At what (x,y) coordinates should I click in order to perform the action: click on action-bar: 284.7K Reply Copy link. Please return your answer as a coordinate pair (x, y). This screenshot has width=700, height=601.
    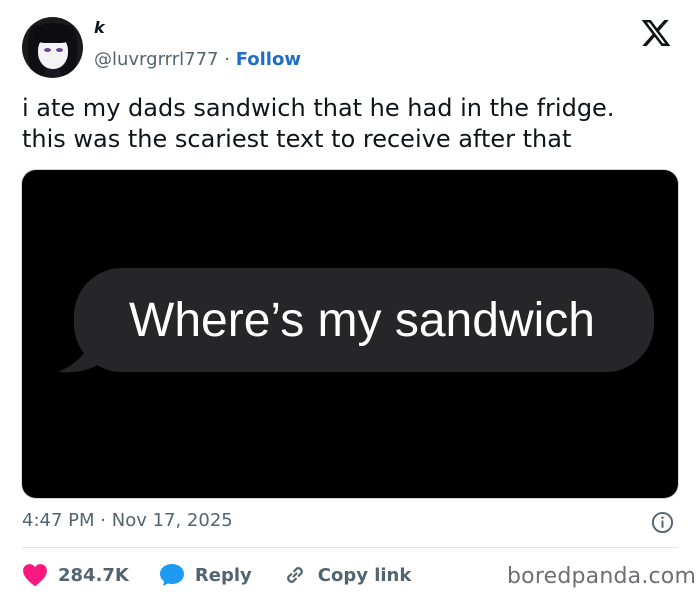
    Looking at the image, I should click on (231, 575).